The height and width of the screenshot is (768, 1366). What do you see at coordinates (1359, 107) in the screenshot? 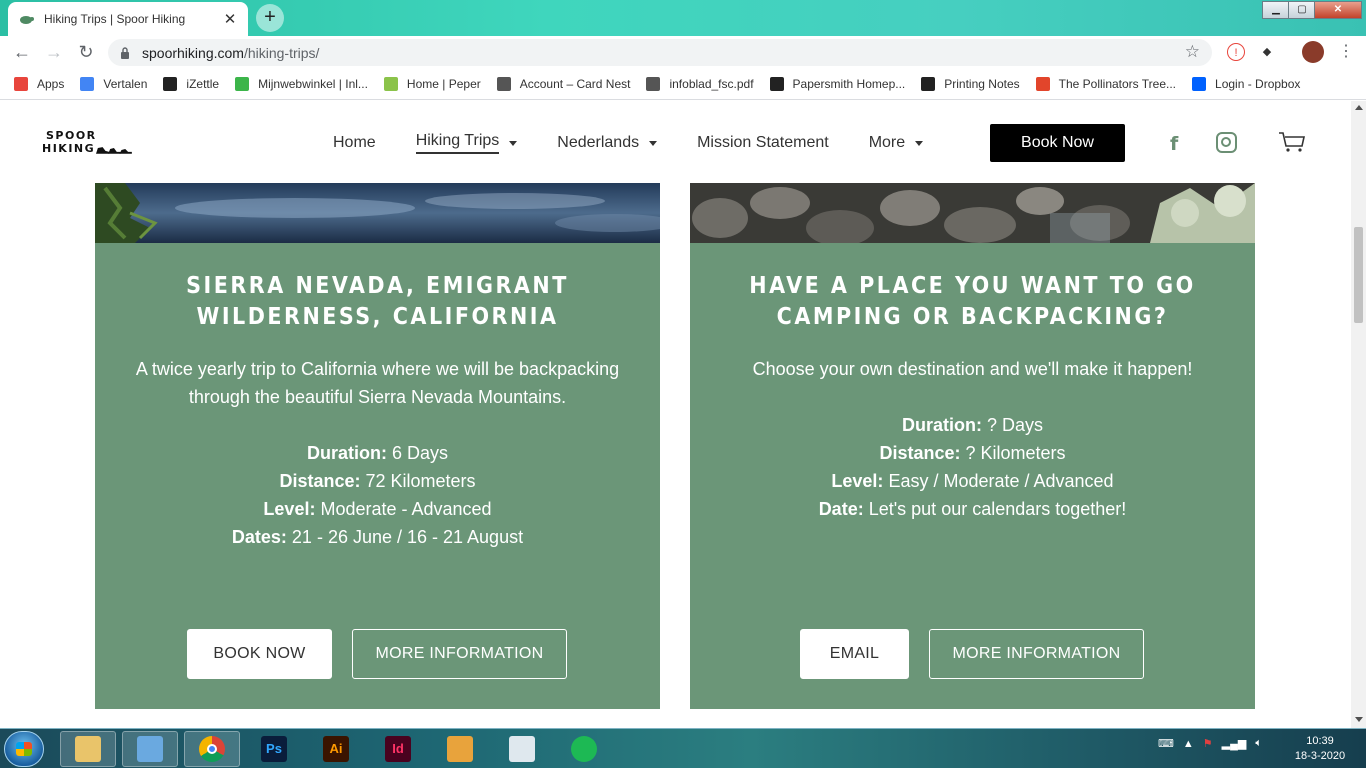
I see `scroll-up-arrow-icon` at bounding box center [1359, 107].